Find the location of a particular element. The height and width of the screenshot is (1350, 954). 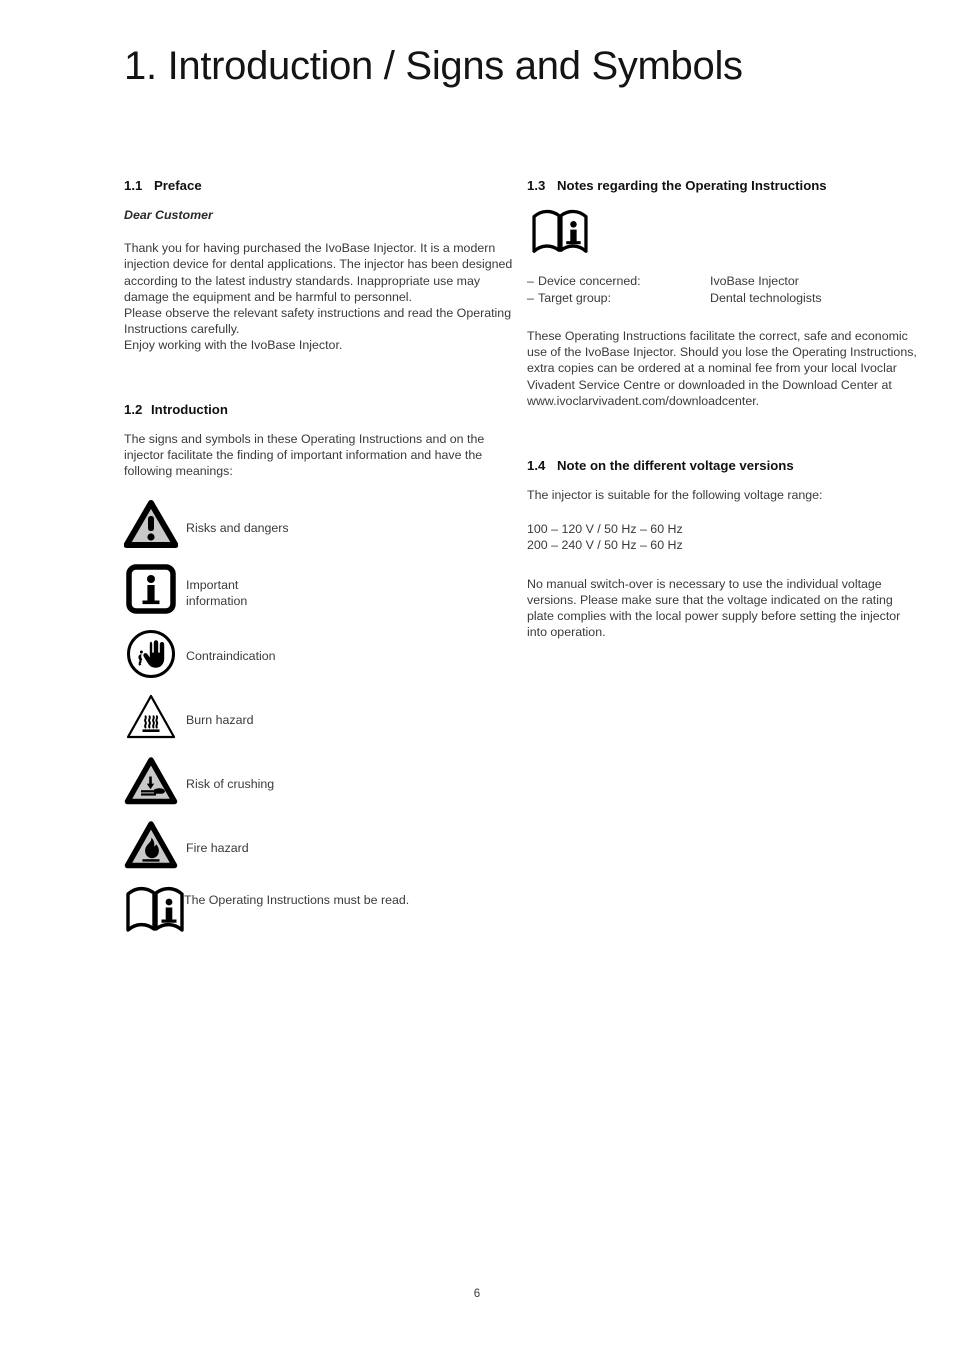

symbol-label: Burn hazard is located at coordinates (220, 720).